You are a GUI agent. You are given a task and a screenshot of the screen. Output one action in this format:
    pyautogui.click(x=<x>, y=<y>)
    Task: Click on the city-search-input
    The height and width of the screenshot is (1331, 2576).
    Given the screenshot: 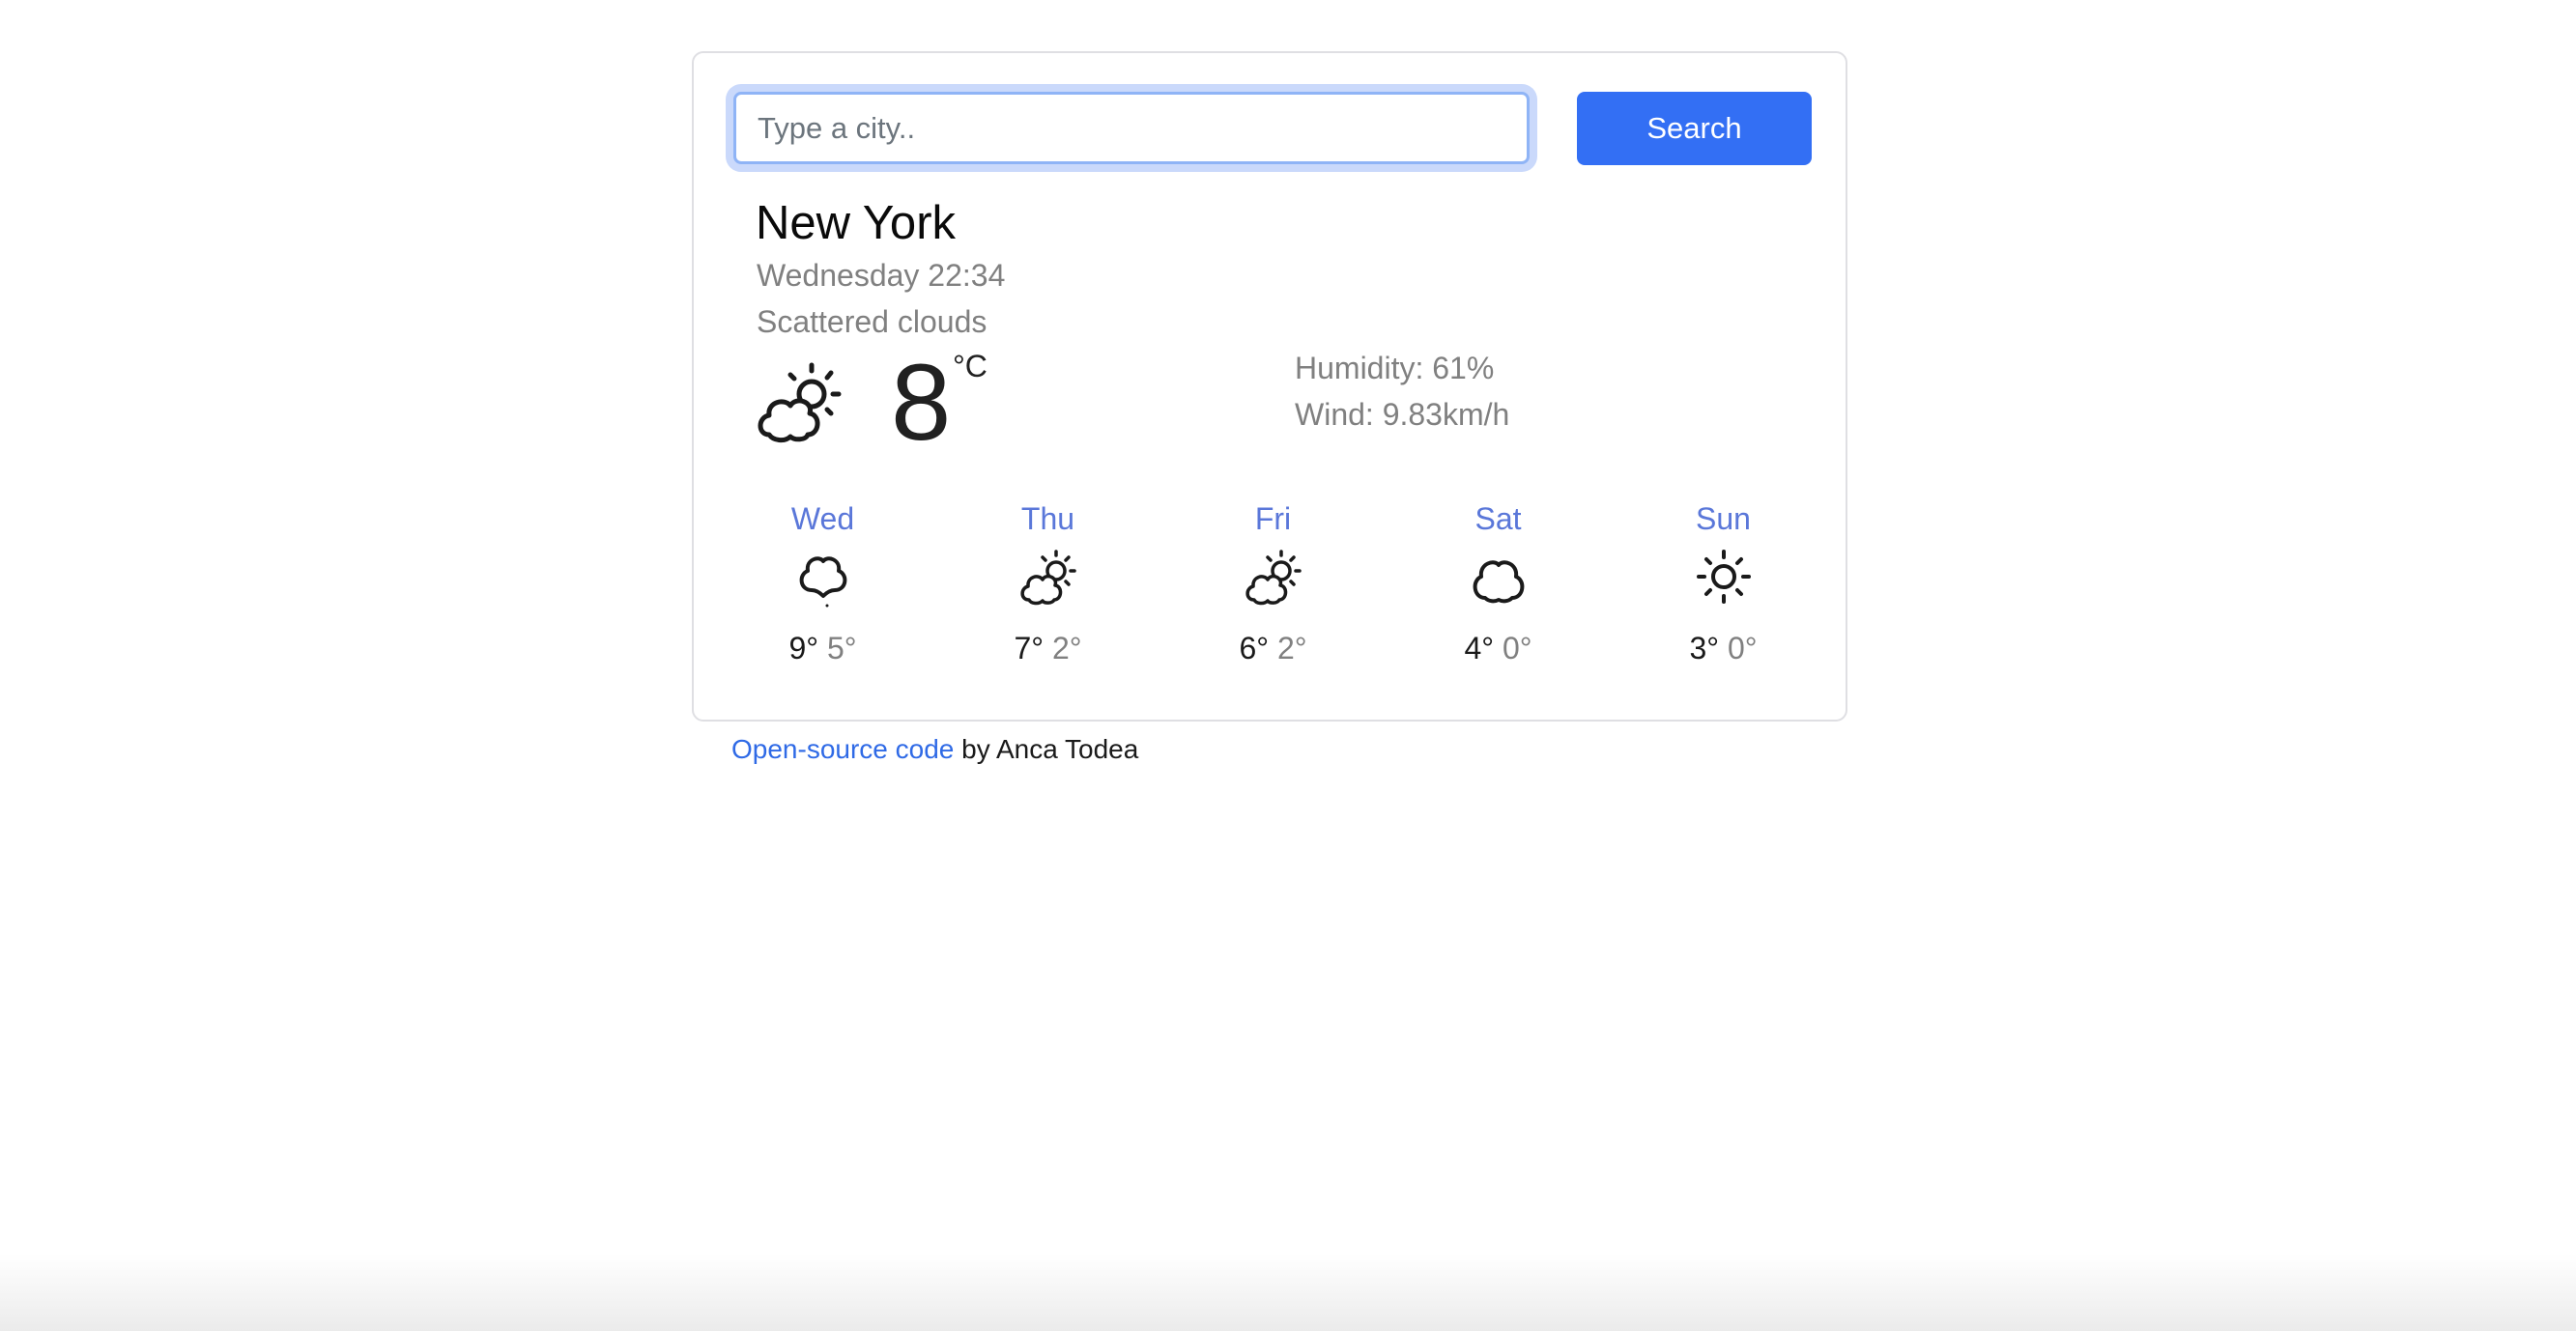 What is the action you would take?
    pyautogui.click(x=1132, y=128)
    